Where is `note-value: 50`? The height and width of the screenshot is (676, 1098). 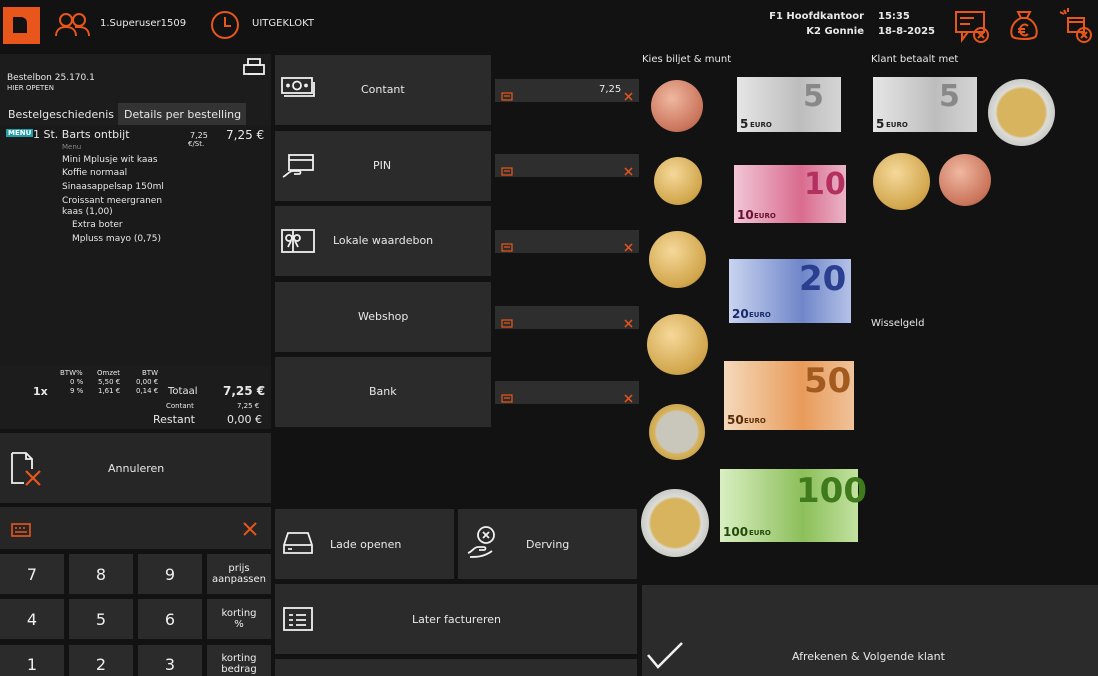
note-value: 50 is located at coordinates (828, 381).